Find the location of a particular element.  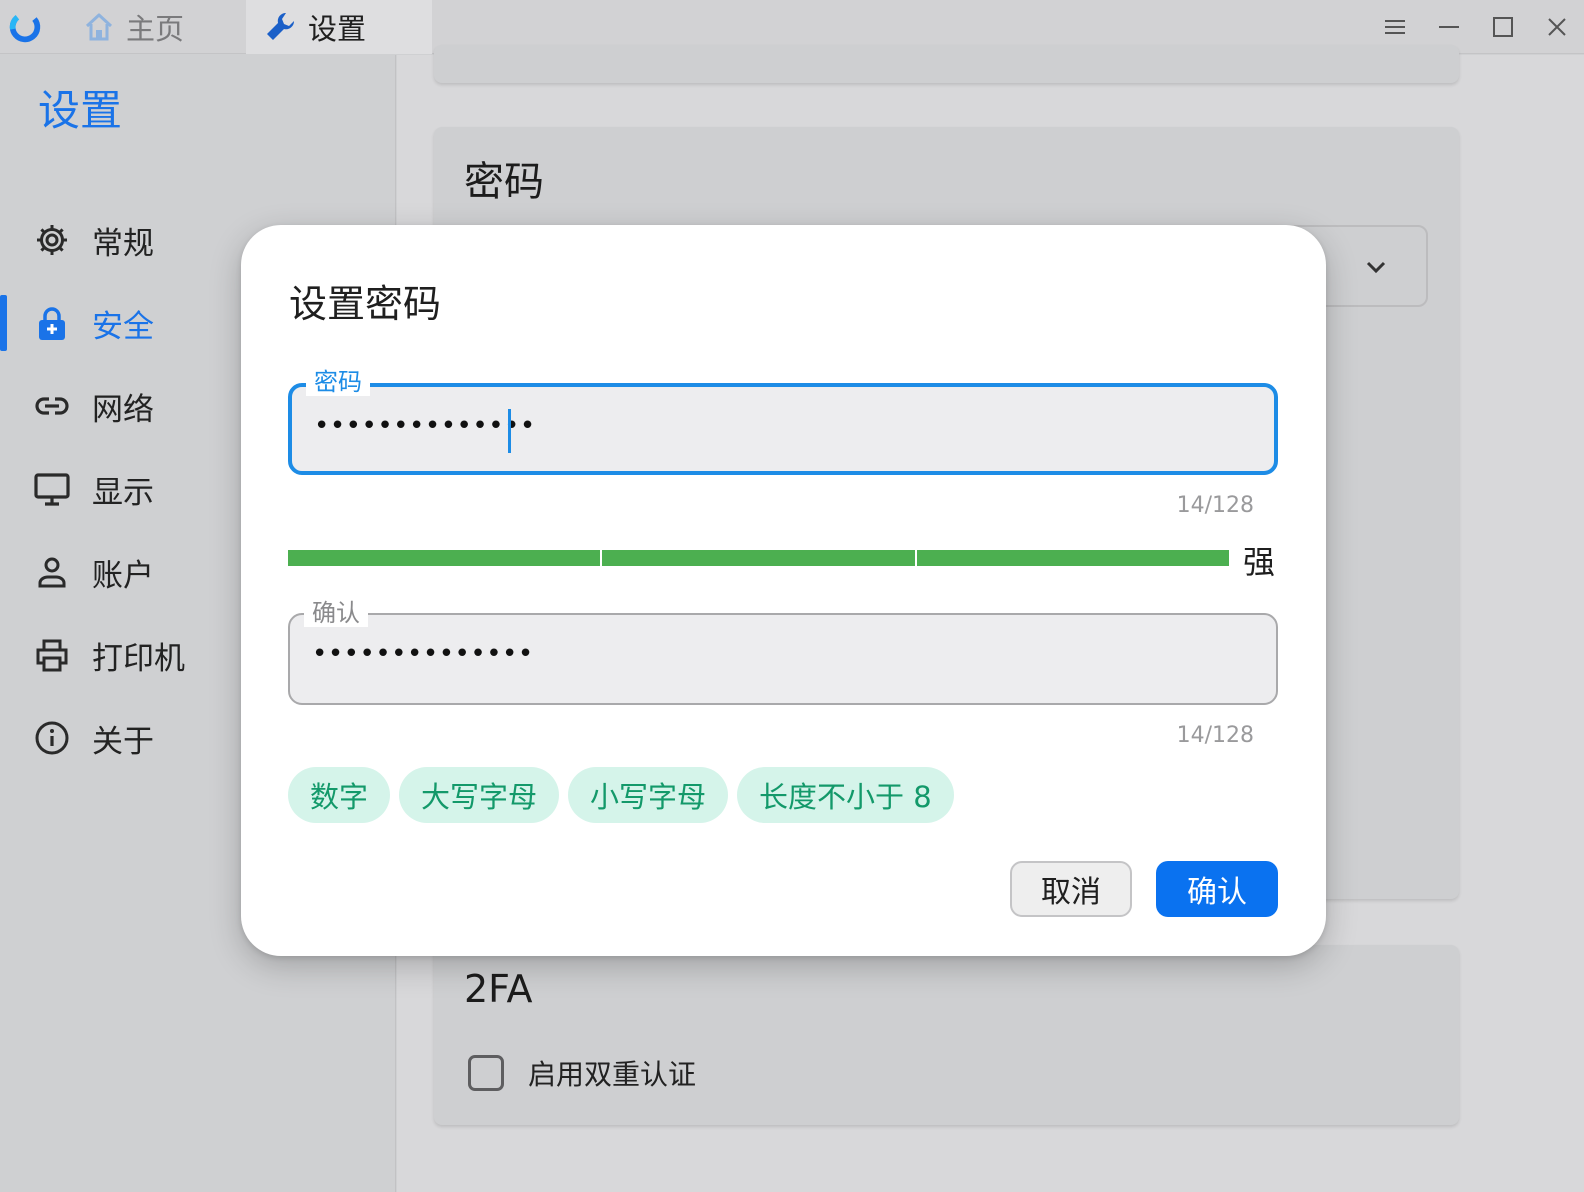

tab-settings-label: 设置 is located at coordinates (337, 29).